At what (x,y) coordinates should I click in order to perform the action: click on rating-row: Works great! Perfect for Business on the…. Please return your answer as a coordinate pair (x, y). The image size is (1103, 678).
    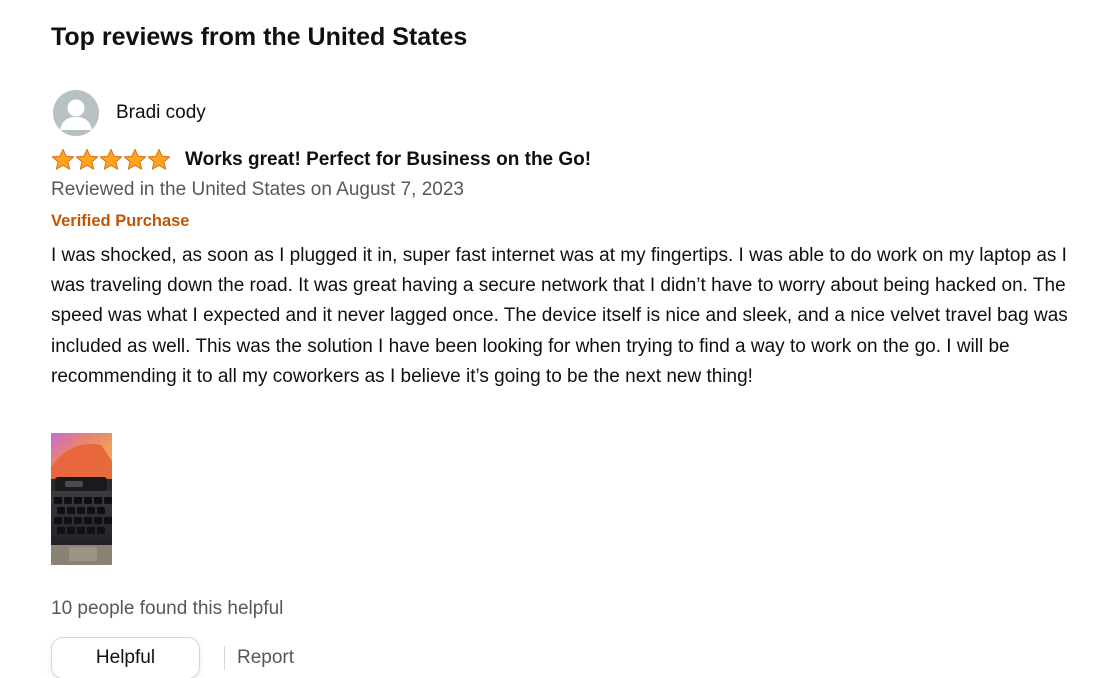
    Looking at the image, I should click on (321, 160).